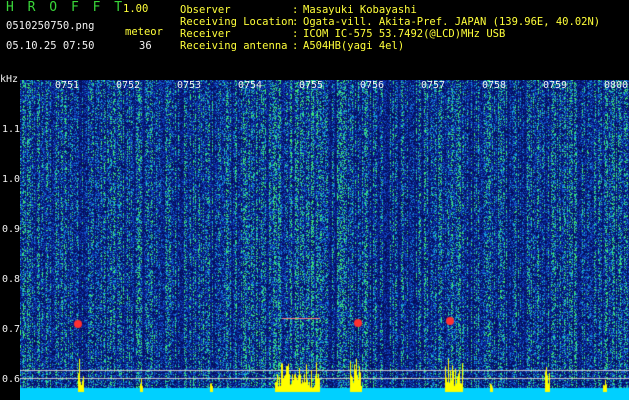 This screenshot has width=629, height=400. Describe the element at coordinates (494, 85) in the screenshot. I see `x-tick-label: 0758` at that location.